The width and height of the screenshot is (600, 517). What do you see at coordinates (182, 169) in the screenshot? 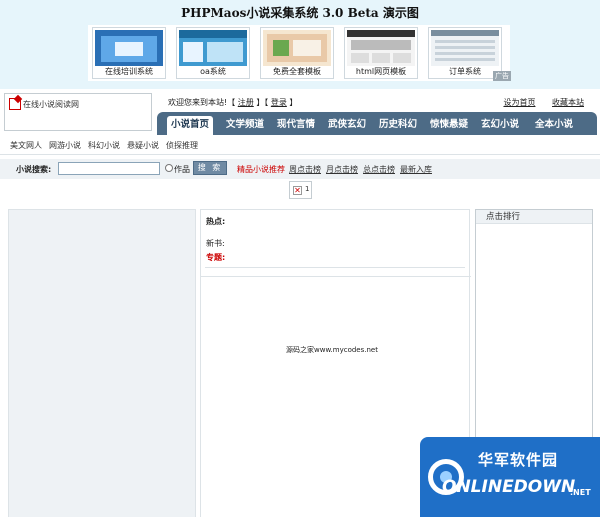
I see `search-type-label: 作品` at bounding box center [182, 169].